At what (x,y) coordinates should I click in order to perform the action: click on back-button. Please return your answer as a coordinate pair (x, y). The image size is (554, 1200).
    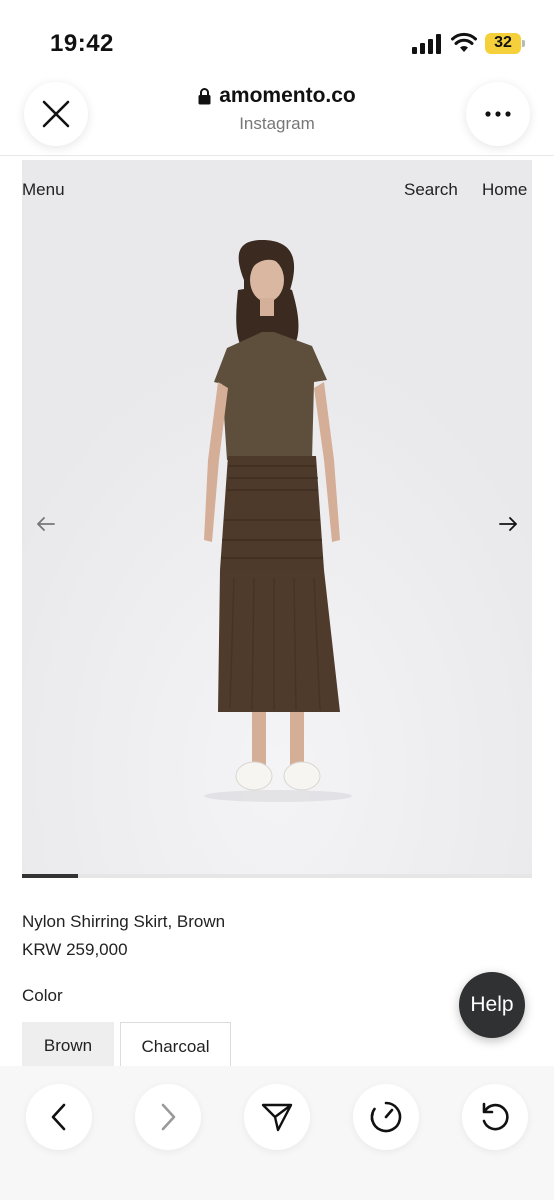
    Looking at the image, I should click on (59, 1117).